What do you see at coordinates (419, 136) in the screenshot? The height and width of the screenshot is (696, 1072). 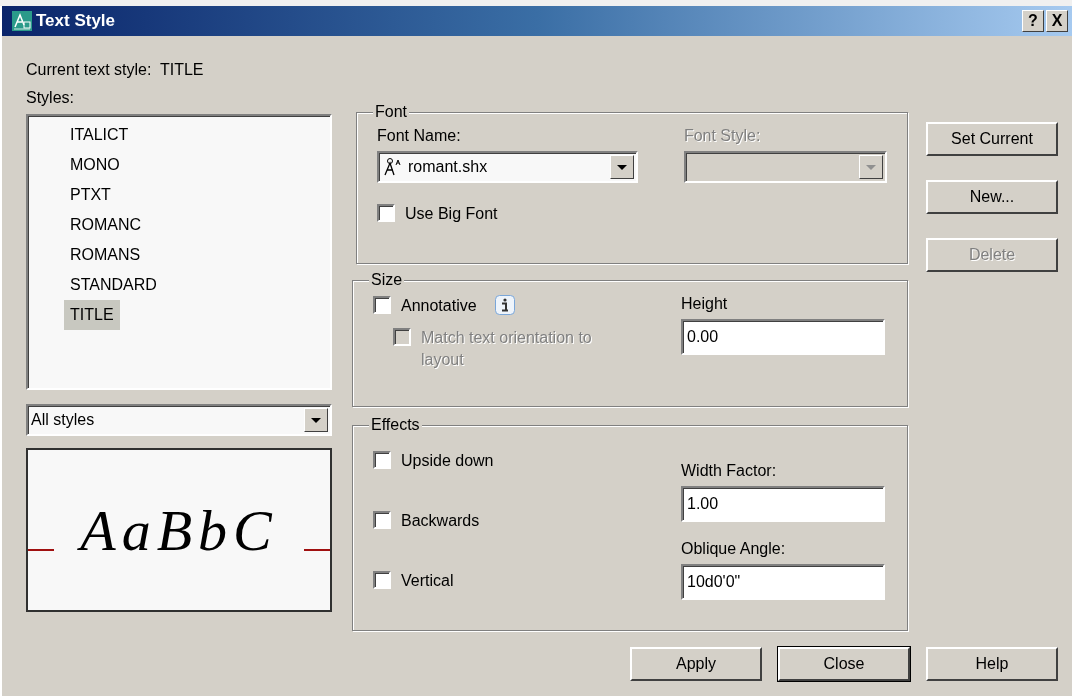 I see `field-label: Font Name:` at bounding box center [419, 136].